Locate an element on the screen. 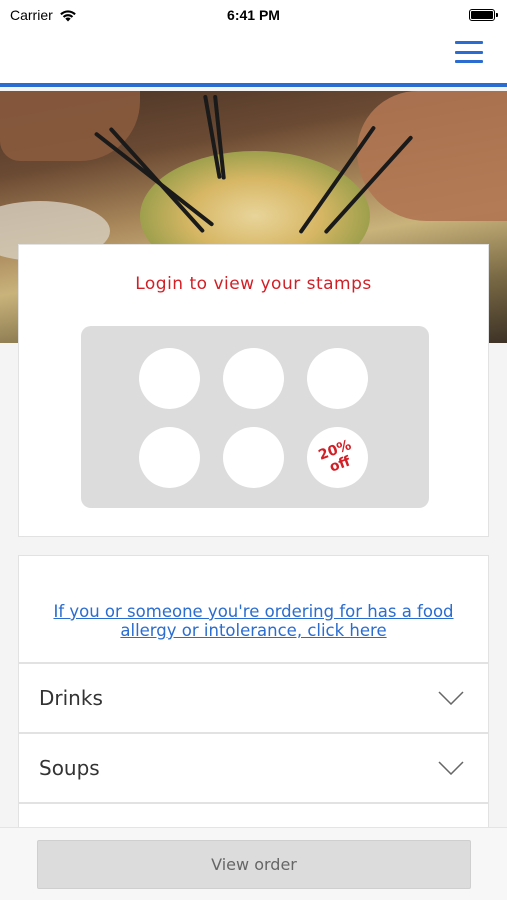  stamp-reward-slot: 20% off is located at coordinates (337, 457).